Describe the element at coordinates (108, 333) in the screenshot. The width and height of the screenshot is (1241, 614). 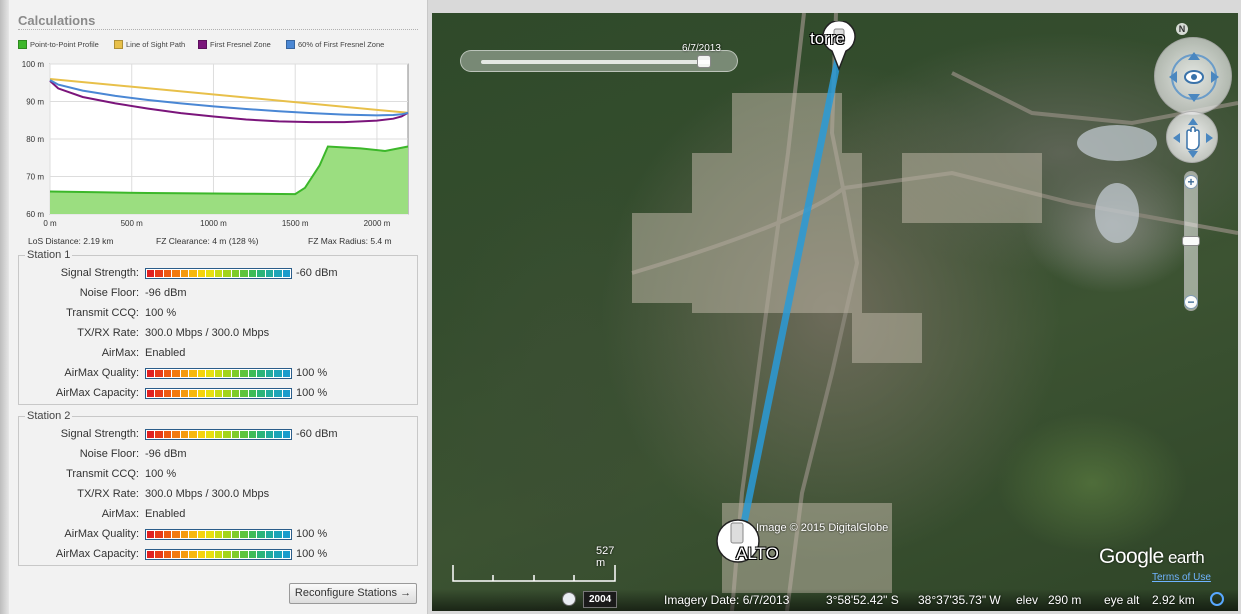
I see `tx-rx-rate-label: TX/RX Rate:` at that location.